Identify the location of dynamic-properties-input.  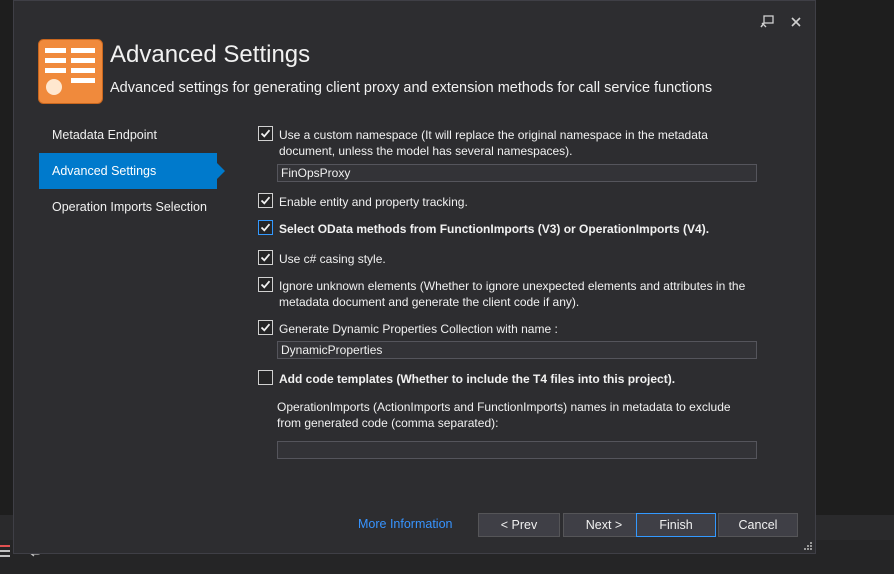
(517, 350).